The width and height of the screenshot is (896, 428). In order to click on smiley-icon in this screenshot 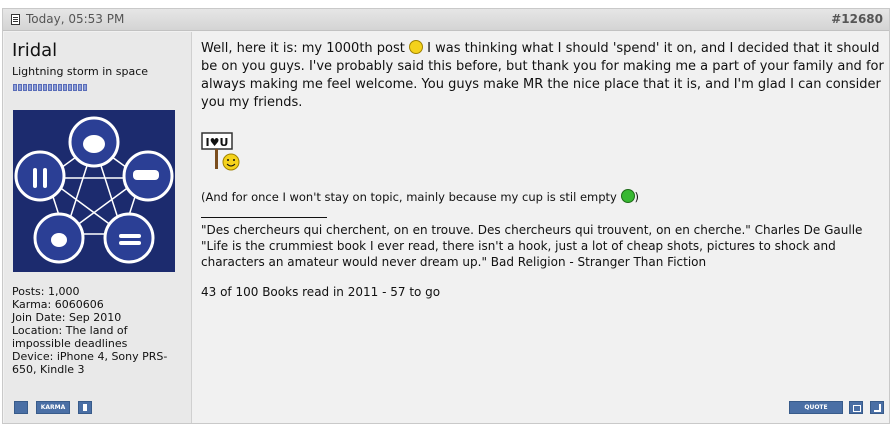, I will do `click(416, 47)`.